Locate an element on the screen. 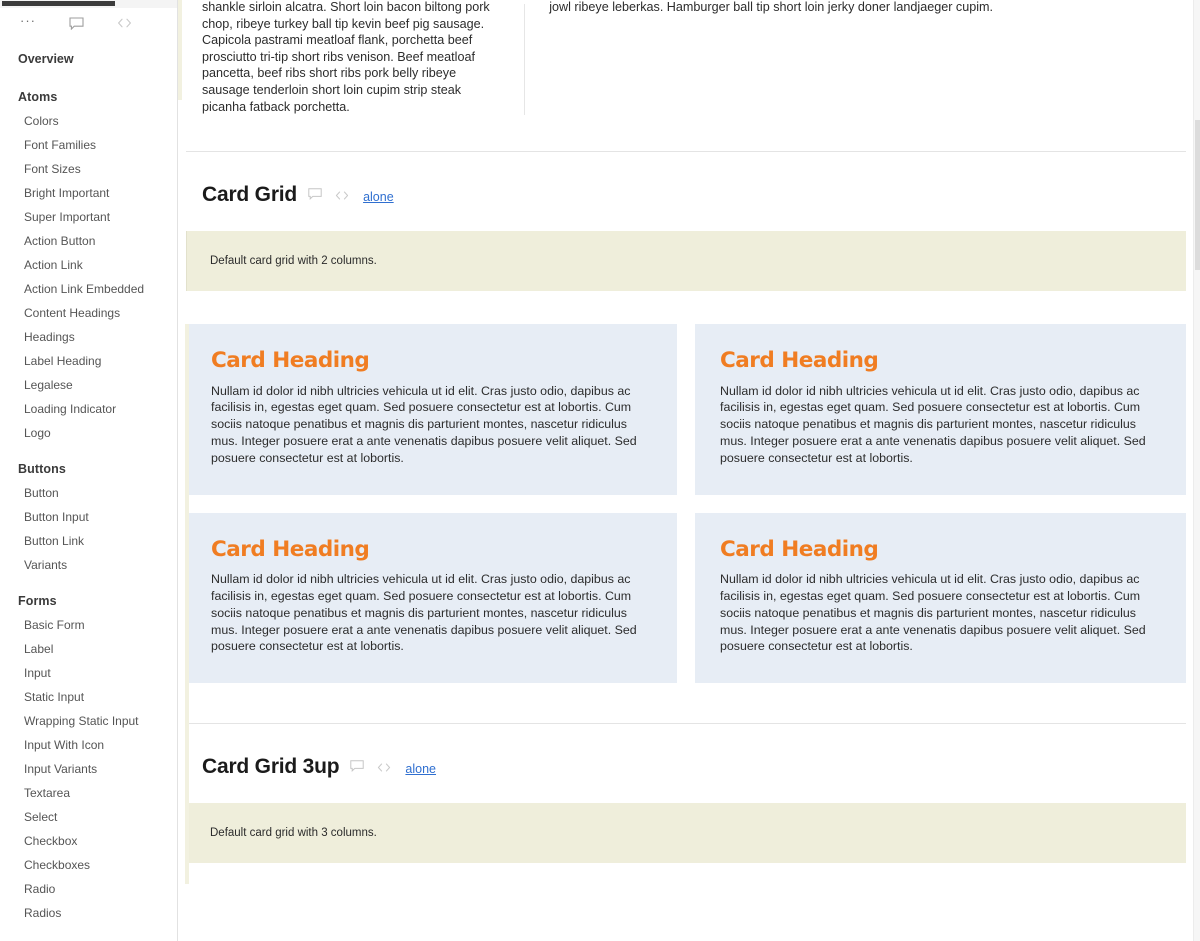 The image size is (1200, 941). sidebar-item-bright-important: Bright Important is located at coordinates (88, 193).